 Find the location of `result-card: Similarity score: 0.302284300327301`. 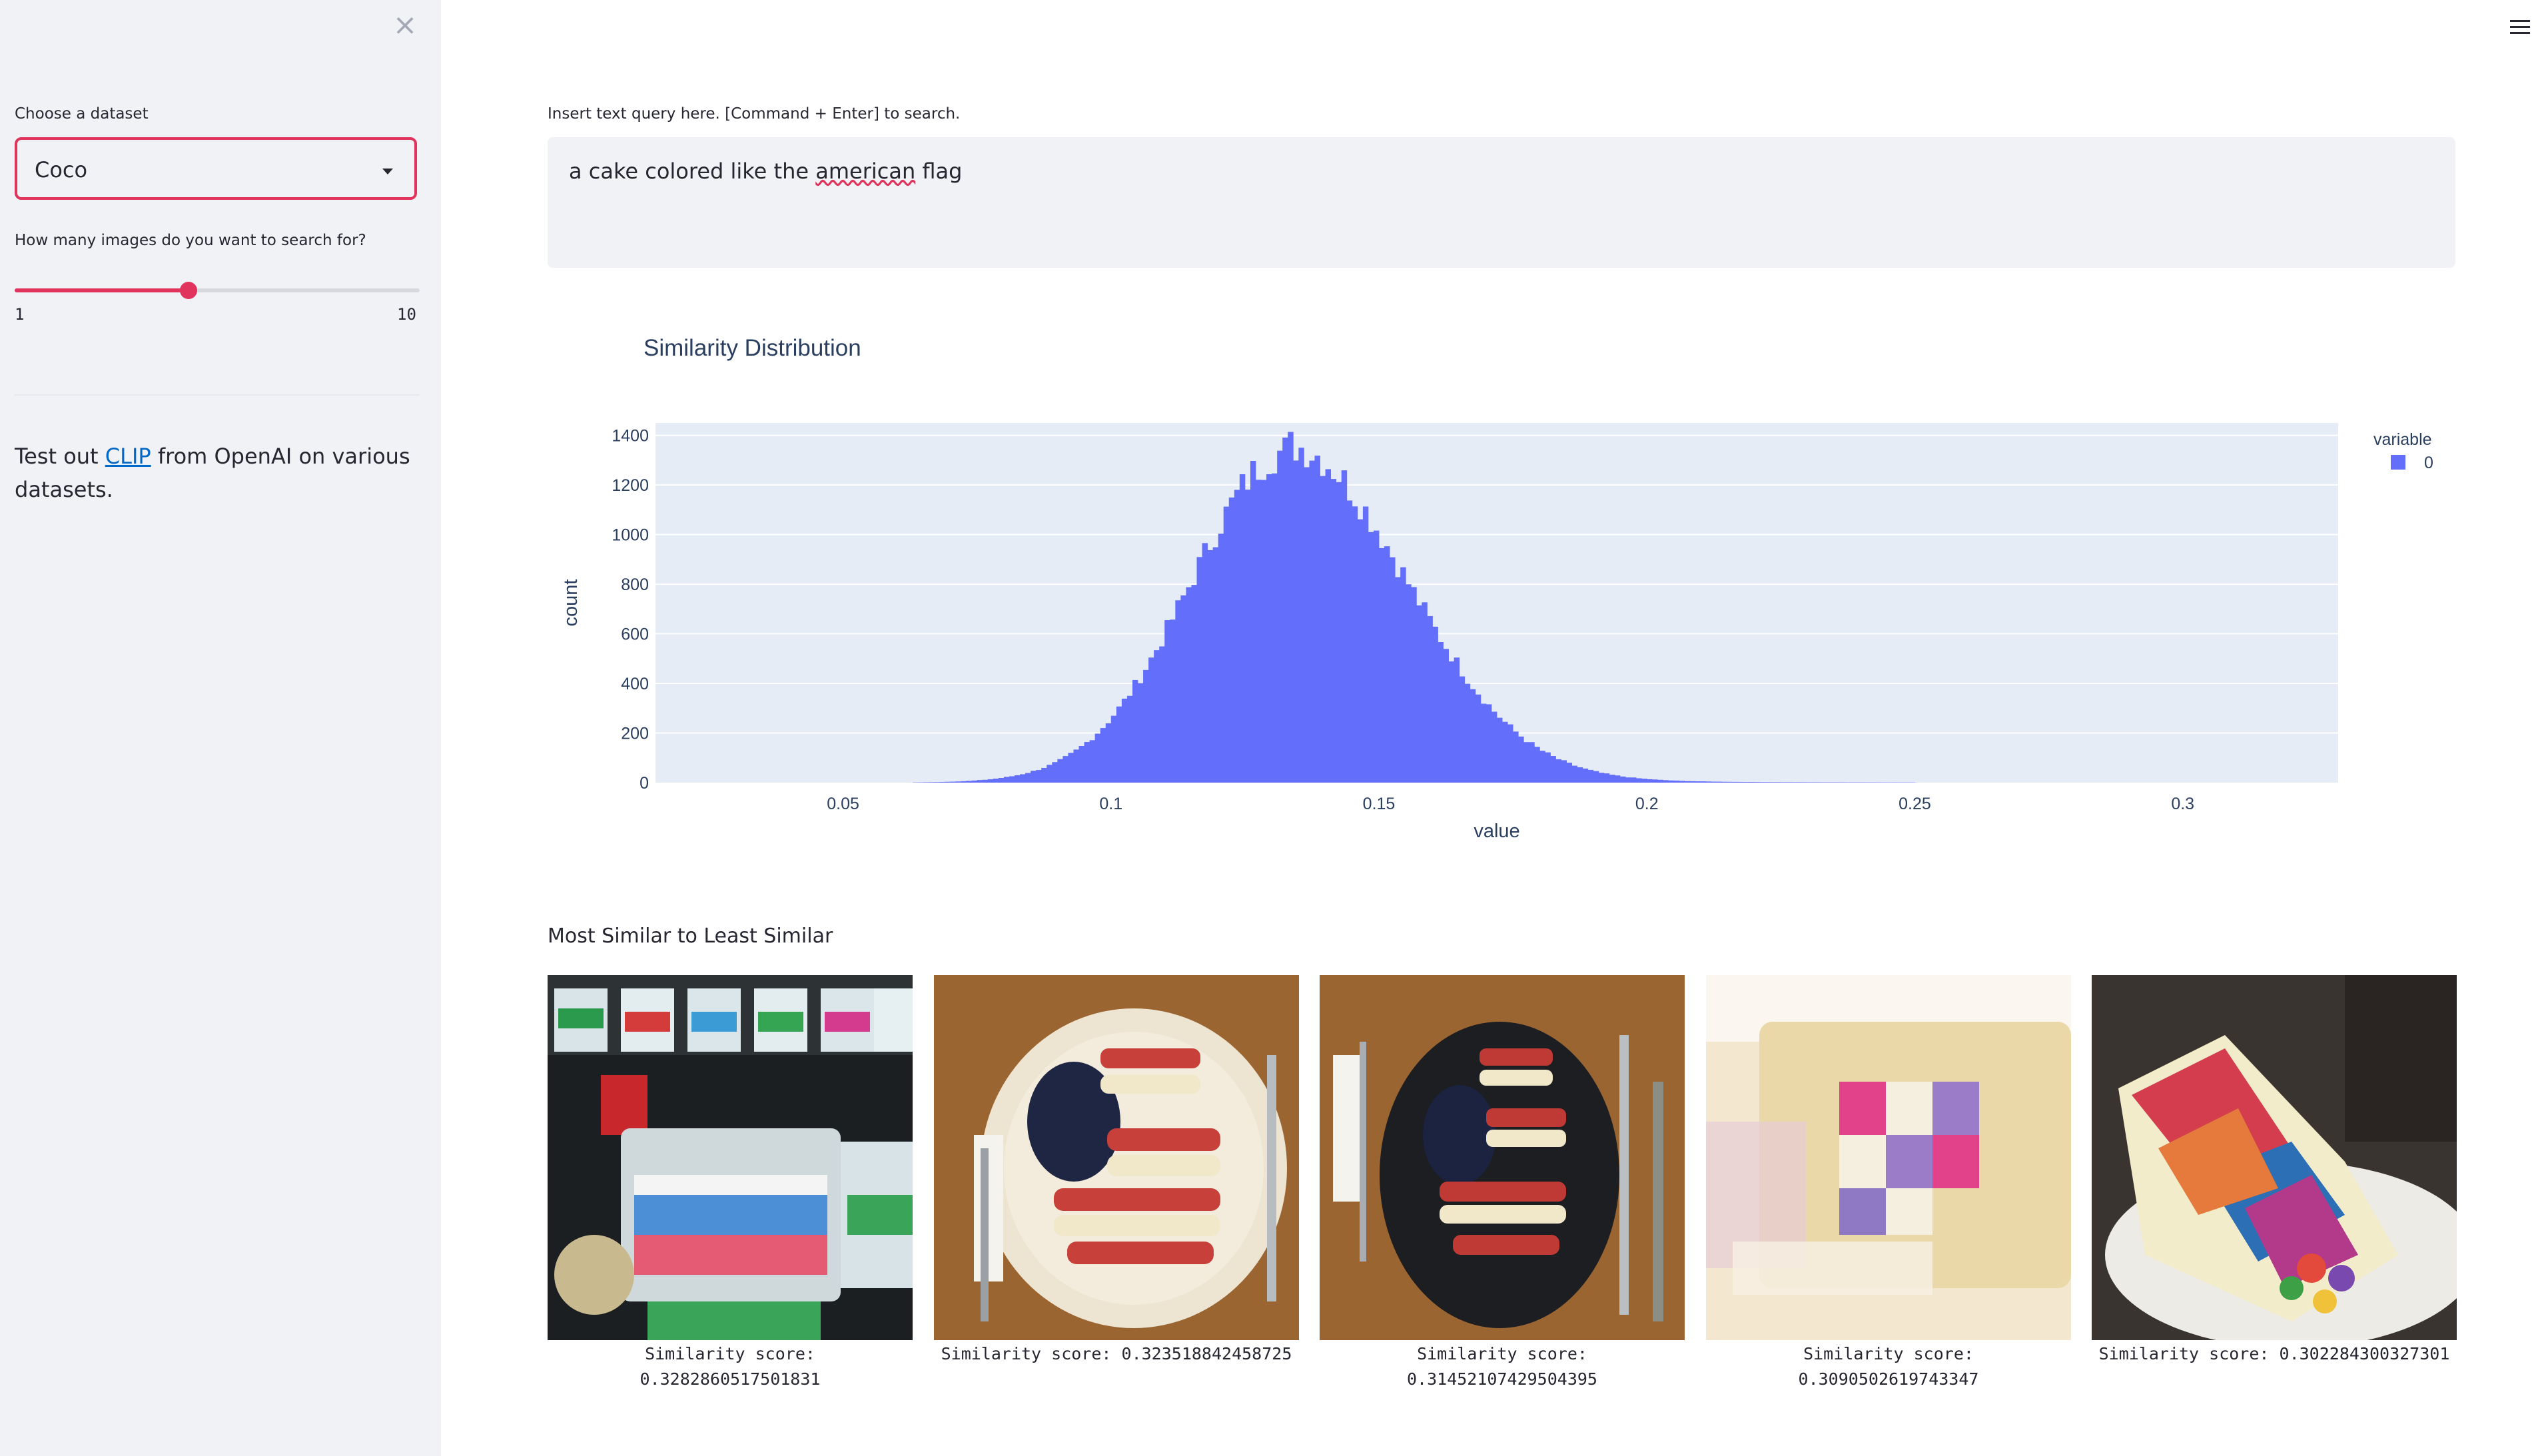

result-card: Similarity score: 0.302284300327301 is located at coordinates (2274, 1171).